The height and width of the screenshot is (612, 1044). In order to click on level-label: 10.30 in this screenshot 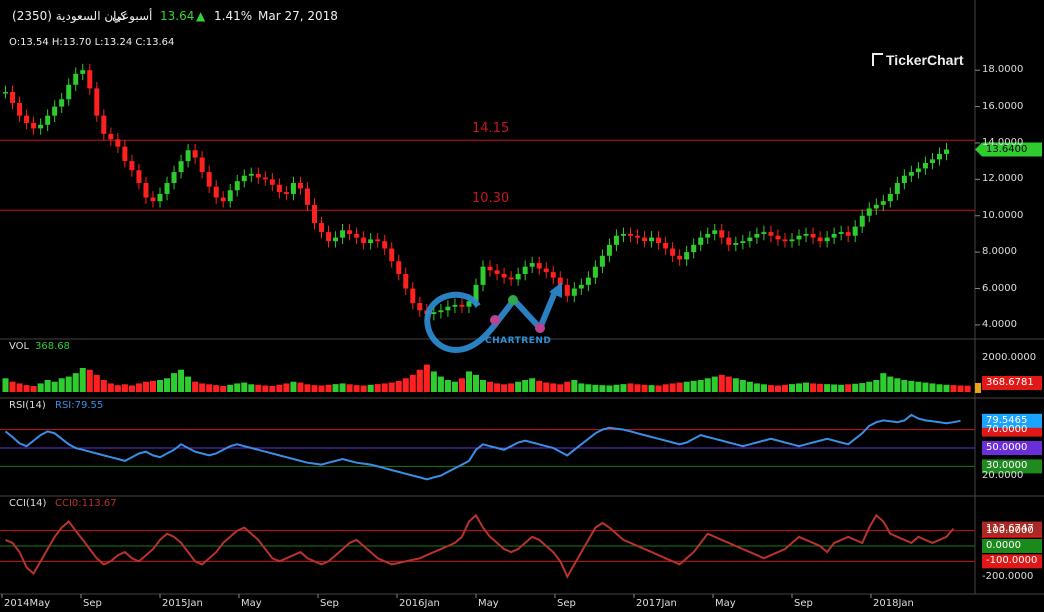, I will do `click(491, 199)`.